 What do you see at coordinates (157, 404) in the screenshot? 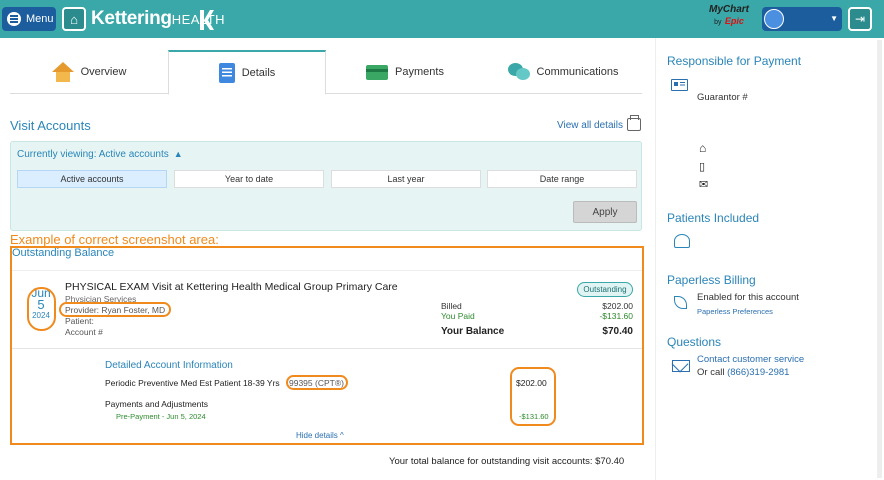
I see `payments-adjustments-label: Payments and Adjustments` at bounding box center [157, 404].